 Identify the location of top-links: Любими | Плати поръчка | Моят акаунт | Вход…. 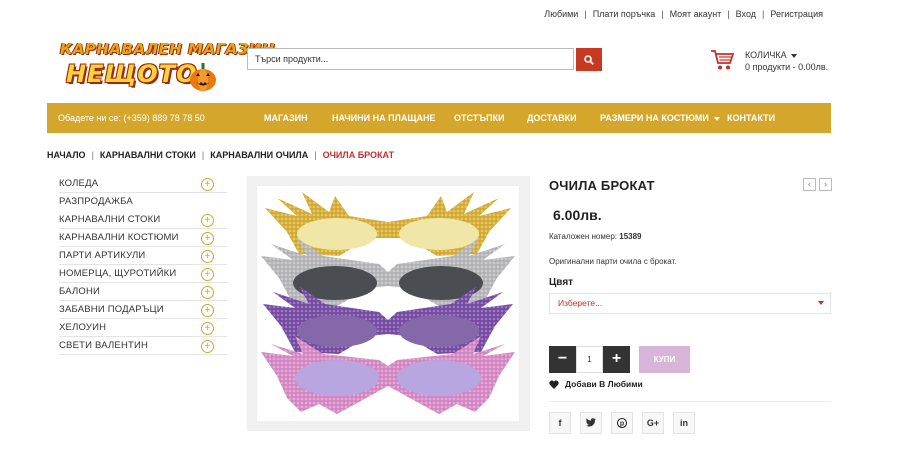
(683, 14).